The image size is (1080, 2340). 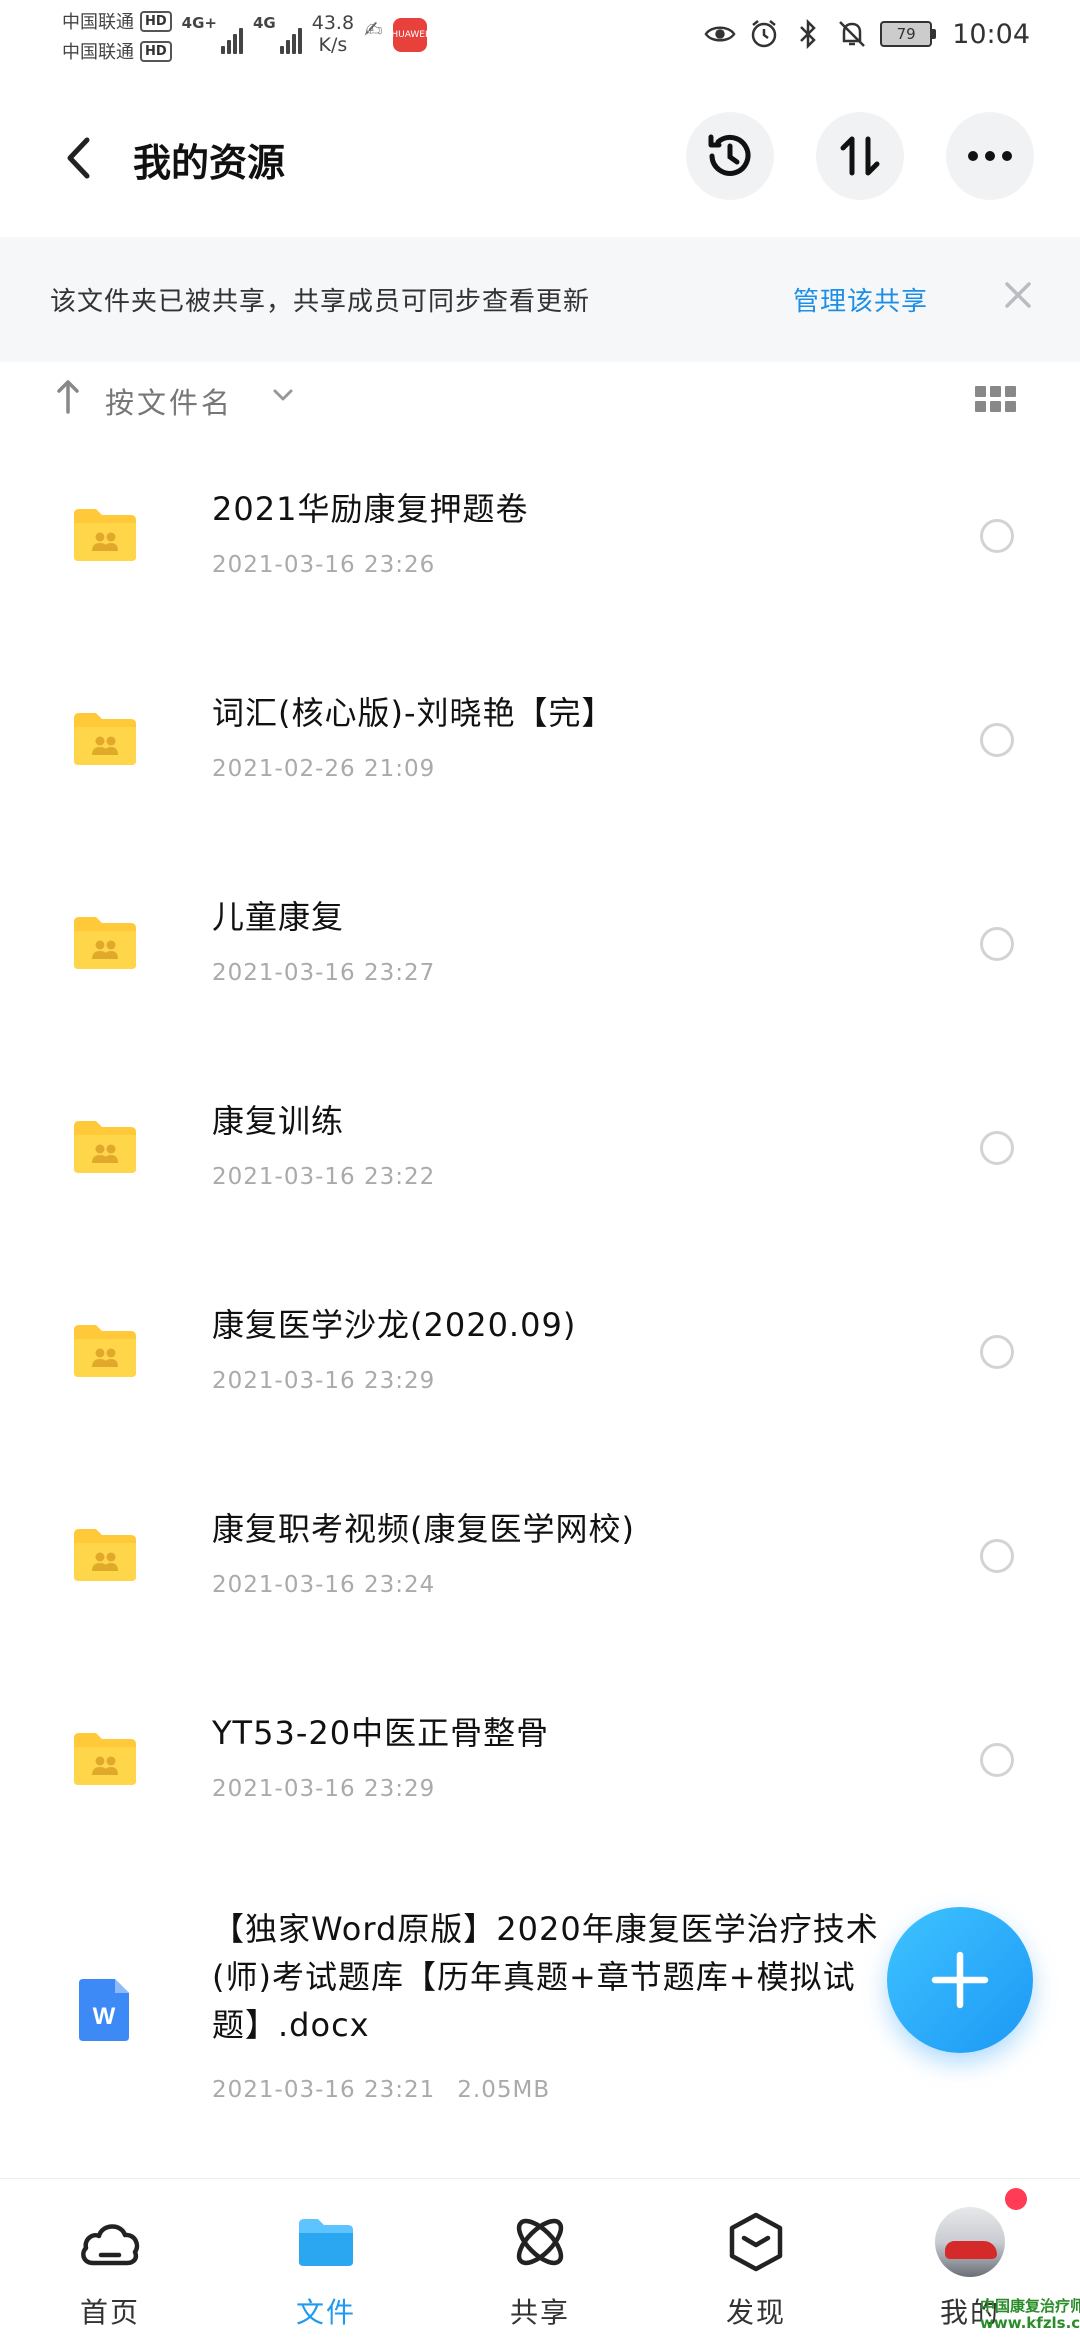 What do you see at coordinates (320, 302) in the screenshot?
I see `share-banner-text: 该文件夹已被共享，共享成员可同步查看更新` at bounding box center [320, 302].